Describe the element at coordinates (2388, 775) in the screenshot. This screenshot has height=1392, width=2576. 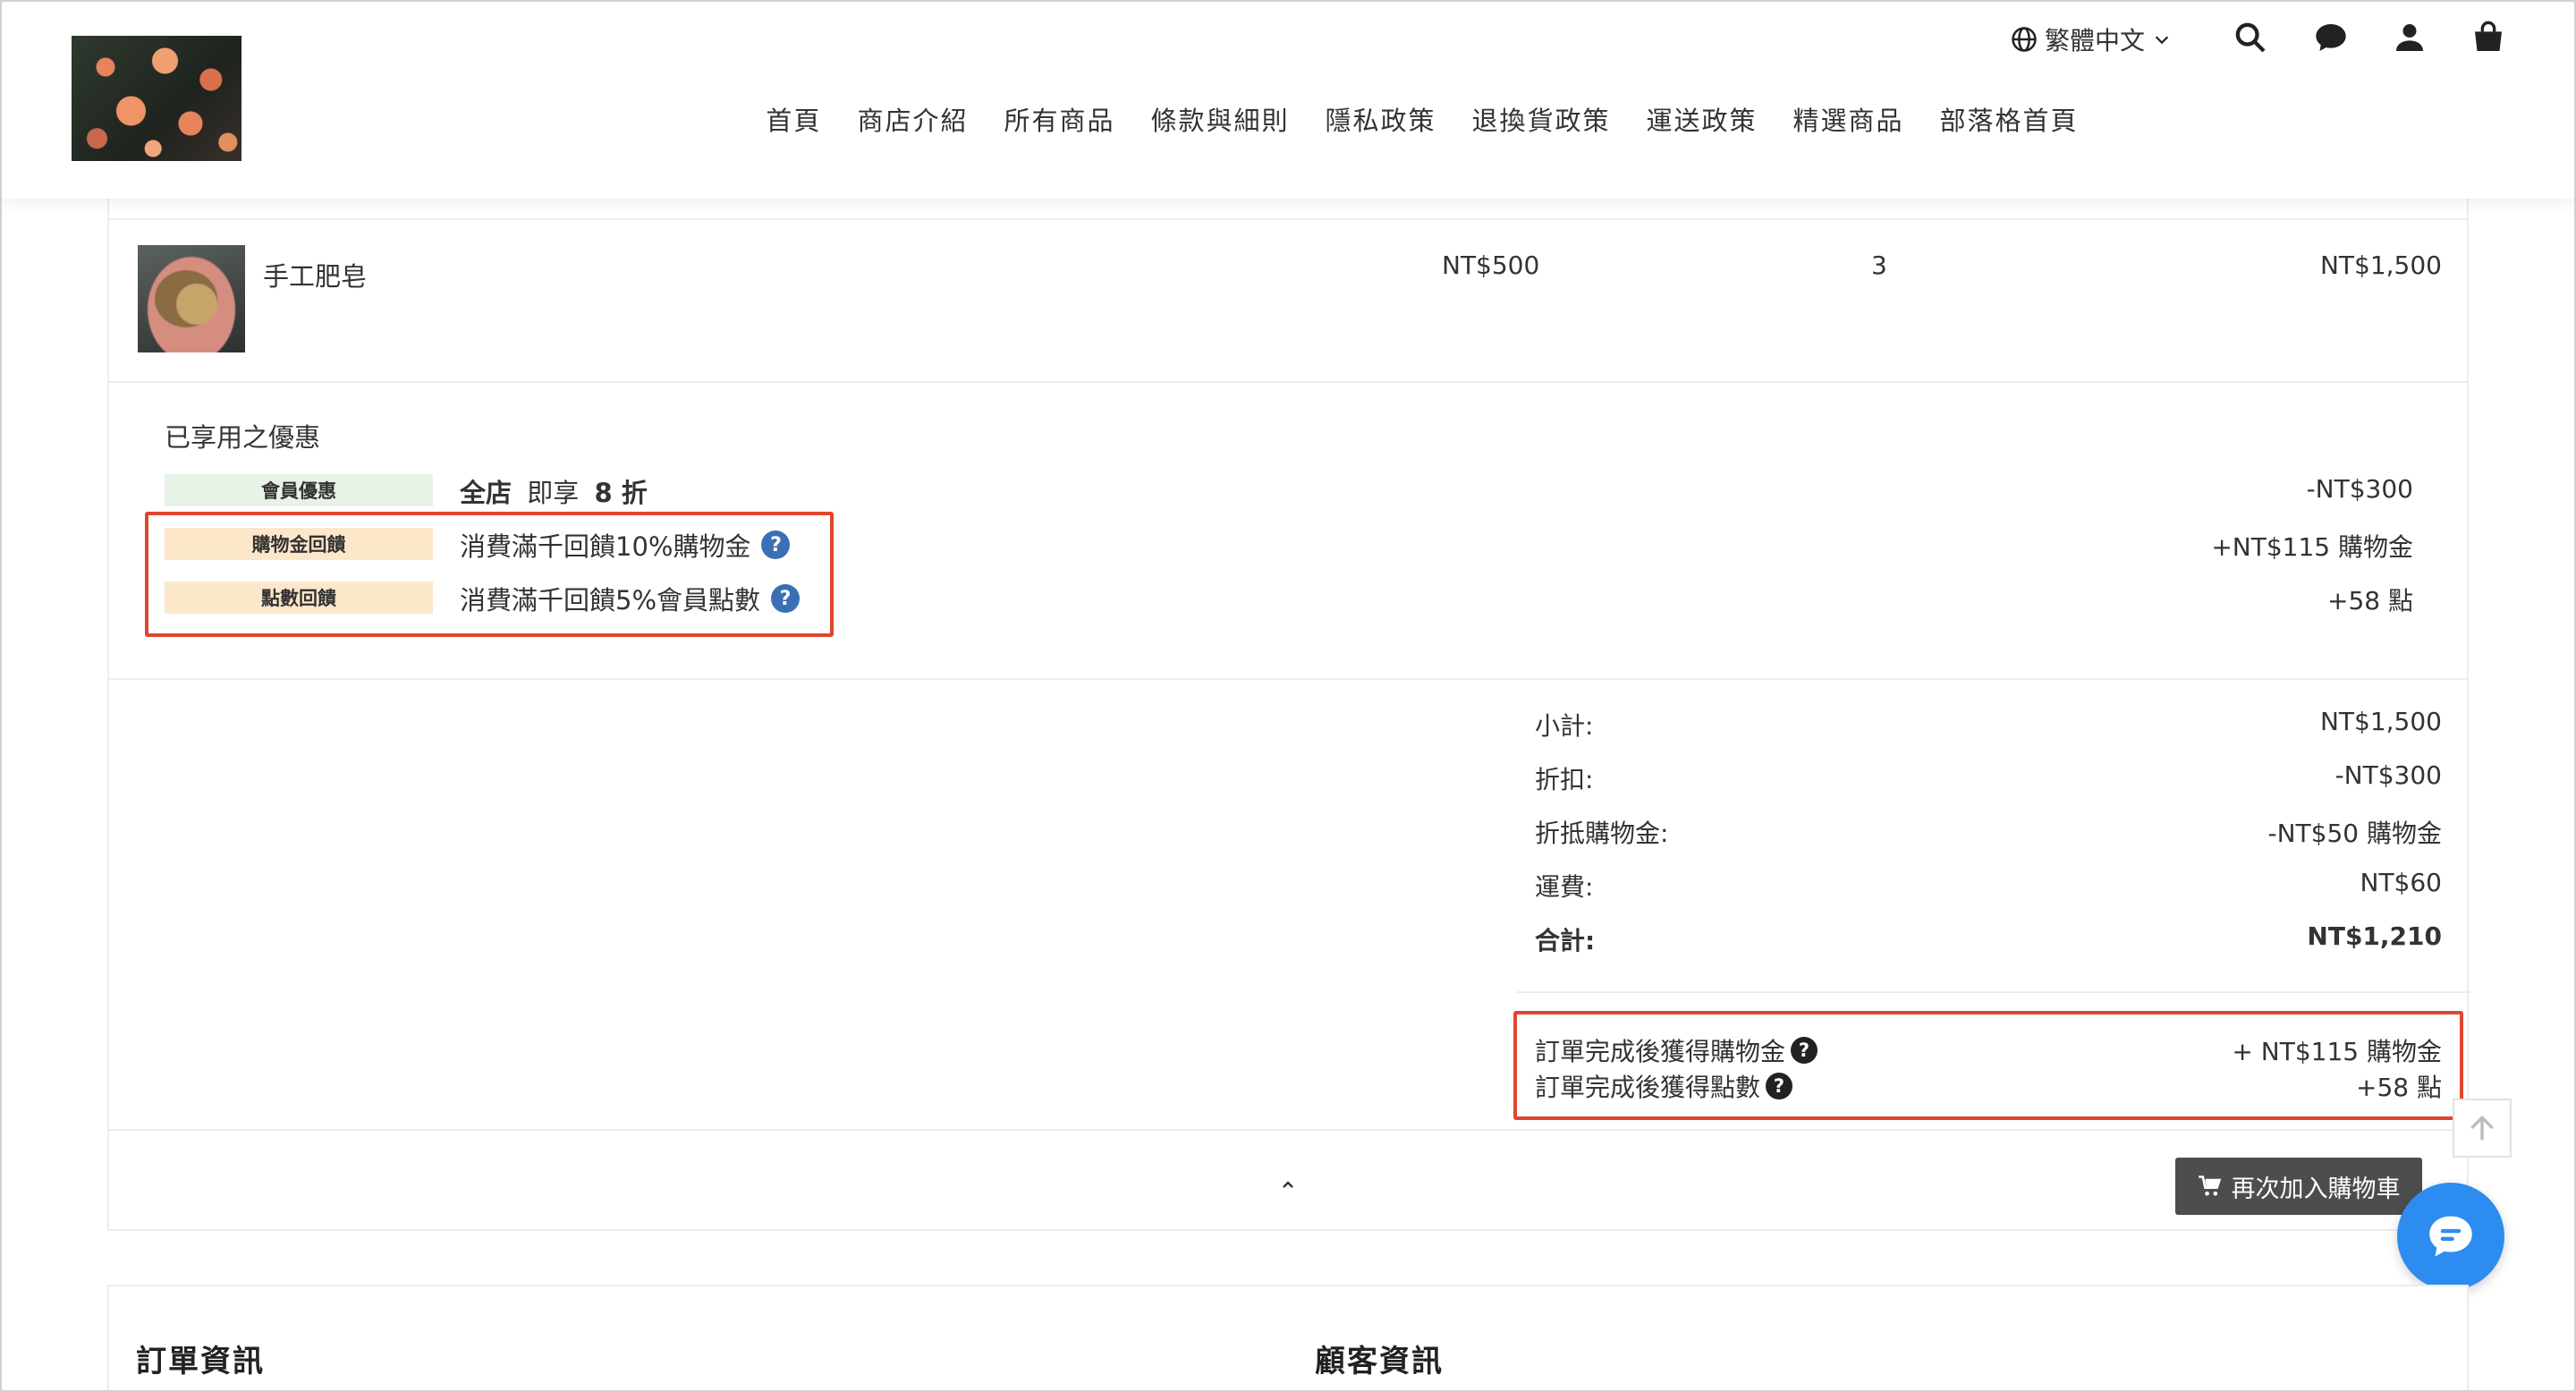
I see `discount-value: -NT$300` at that location.